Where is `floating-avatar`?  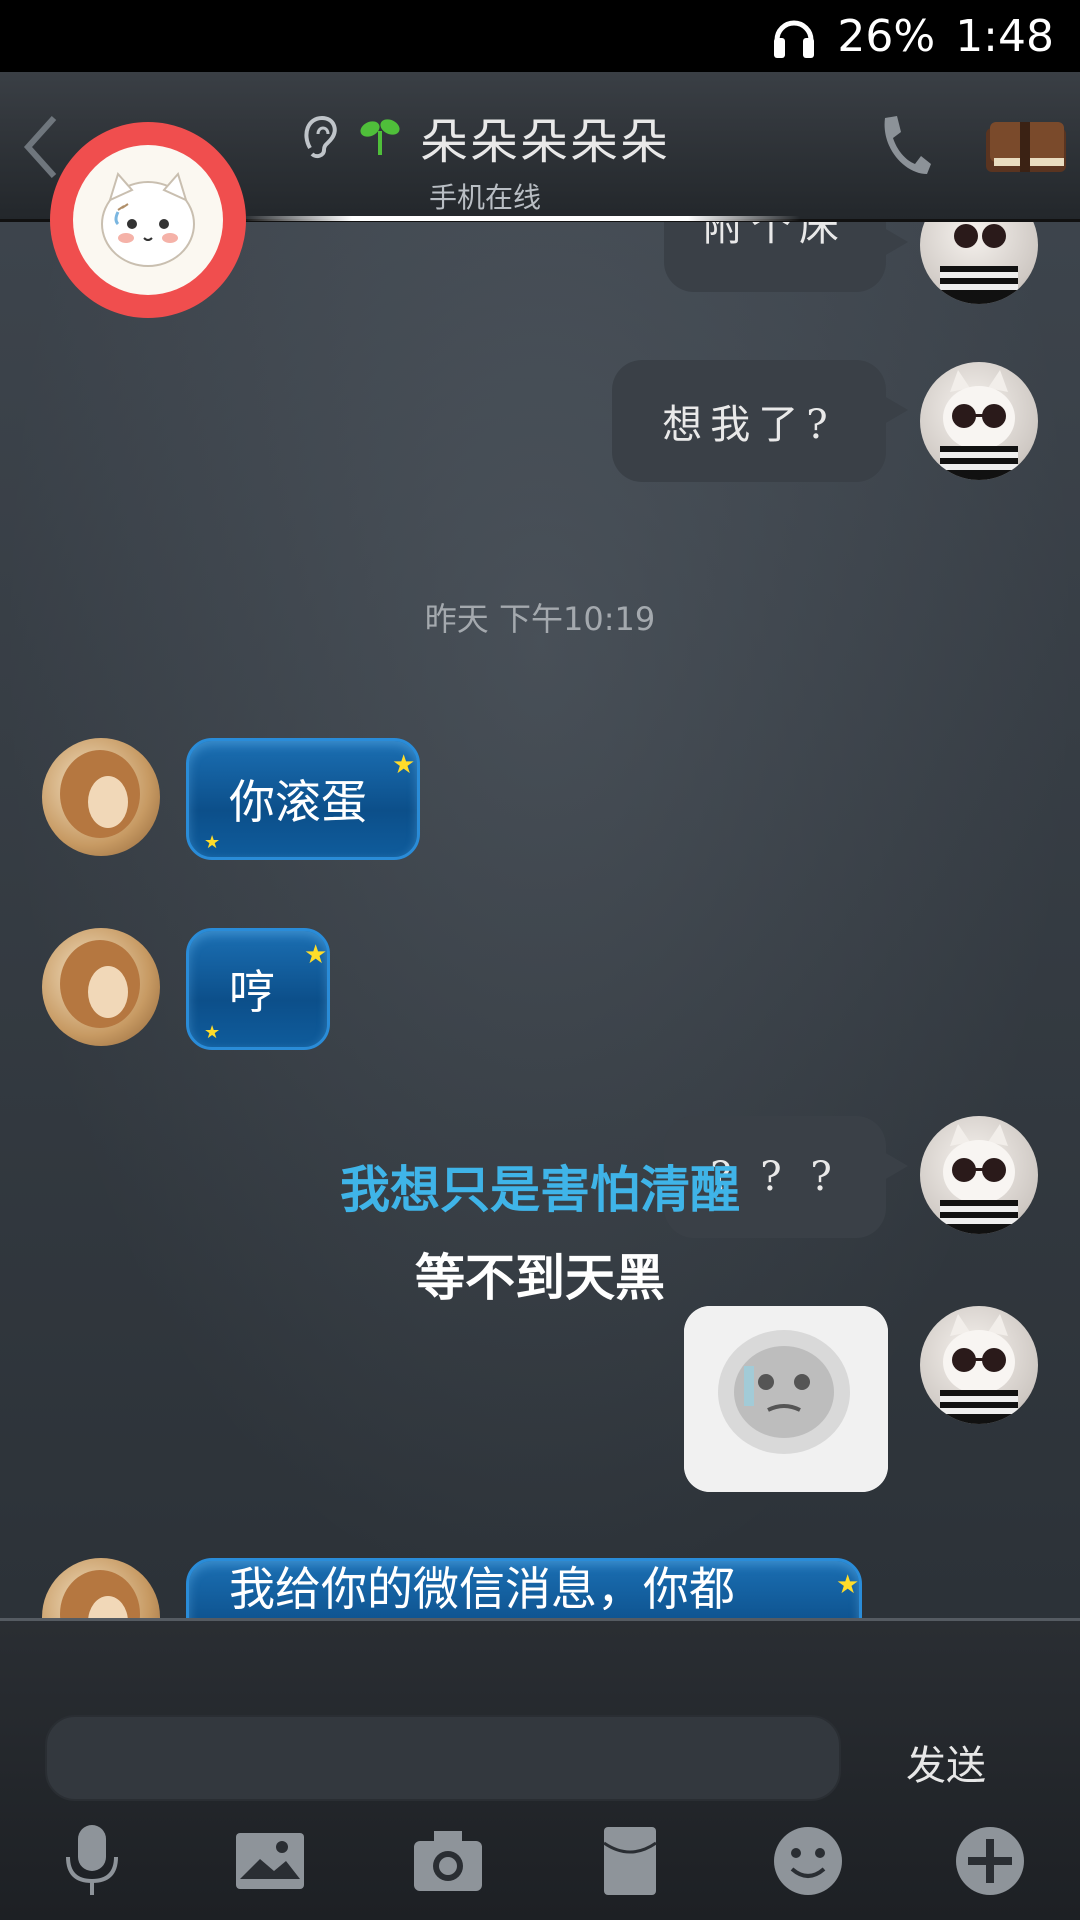 floating-avatar is located at coordinates (148, 220).